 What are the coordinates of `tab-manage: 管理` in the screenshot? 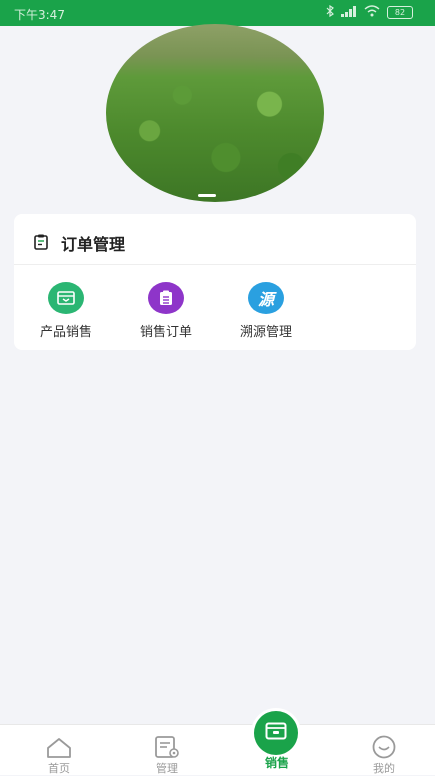 It's located at (167, 753).